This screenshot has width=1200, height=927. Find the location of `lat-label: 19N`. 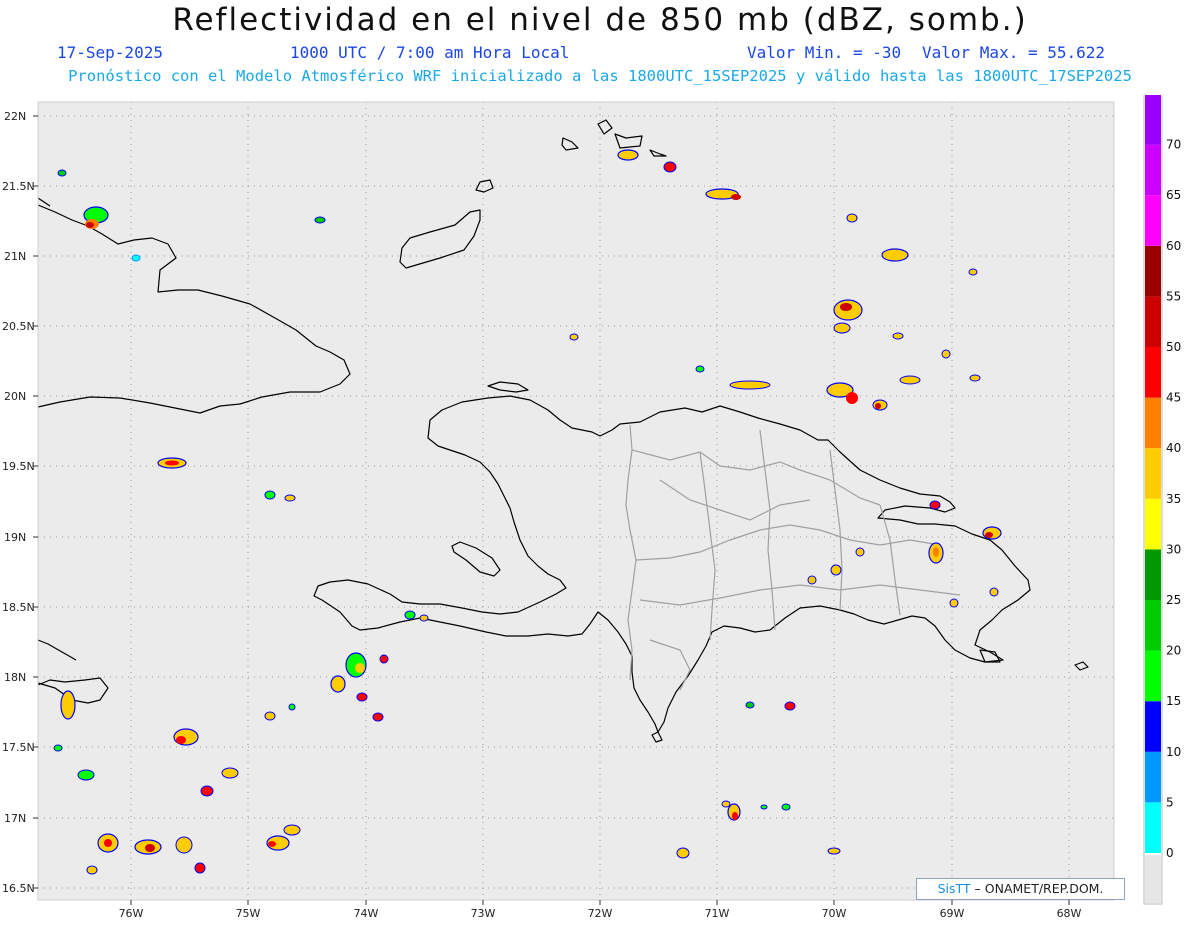

lat-label: 19N is located at coordinates (15, 537).